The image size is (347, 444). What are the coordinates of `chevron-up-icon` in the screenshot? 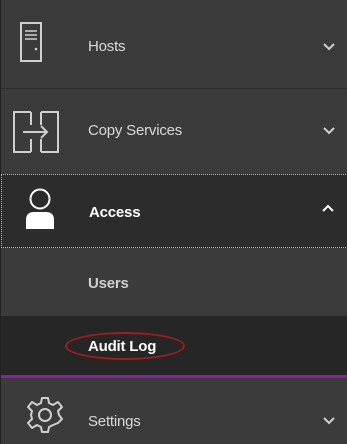 It's located at (328, 208).